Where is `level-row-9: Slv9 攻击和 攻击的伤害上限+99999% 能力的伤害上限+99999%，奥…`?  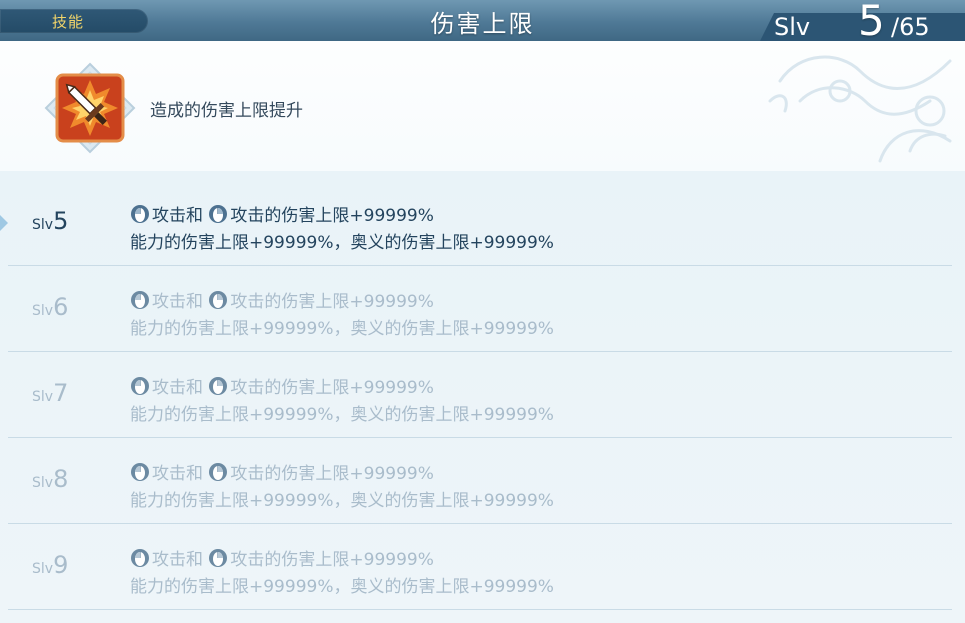
level-row-9: Slv9 攻击和 攻击的伤害上限+99999% 能力的伤害上限+99999%，奥… is located at coordinates (480, 566).